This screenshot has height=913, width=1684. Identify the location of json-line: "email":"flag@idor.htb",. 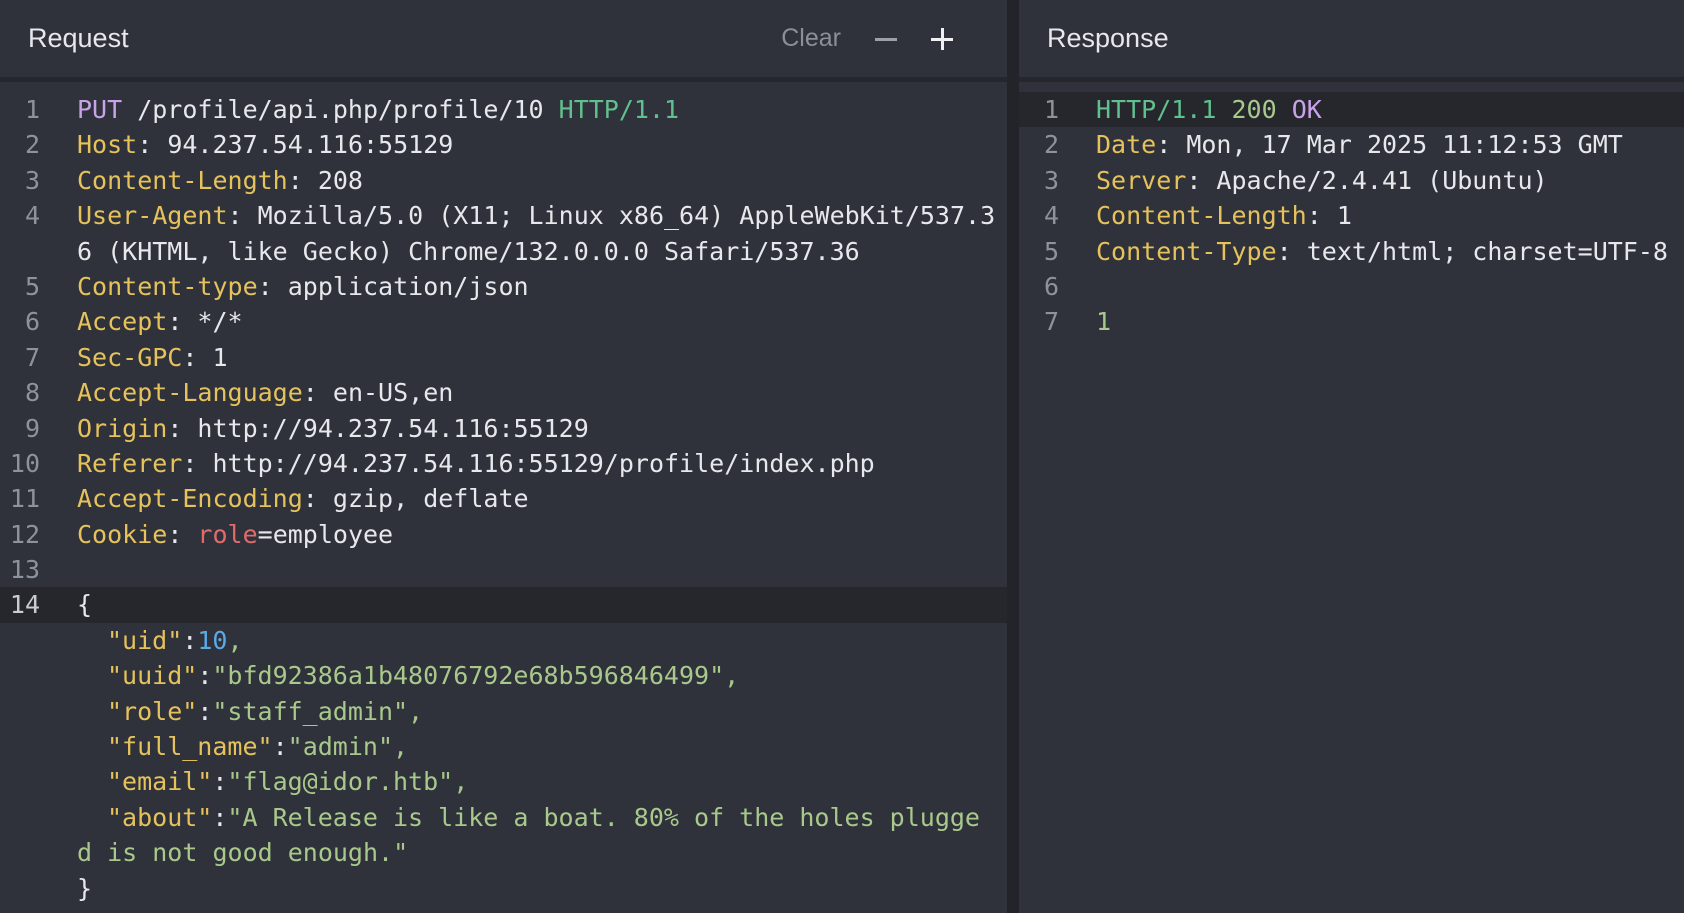
(288, 782).